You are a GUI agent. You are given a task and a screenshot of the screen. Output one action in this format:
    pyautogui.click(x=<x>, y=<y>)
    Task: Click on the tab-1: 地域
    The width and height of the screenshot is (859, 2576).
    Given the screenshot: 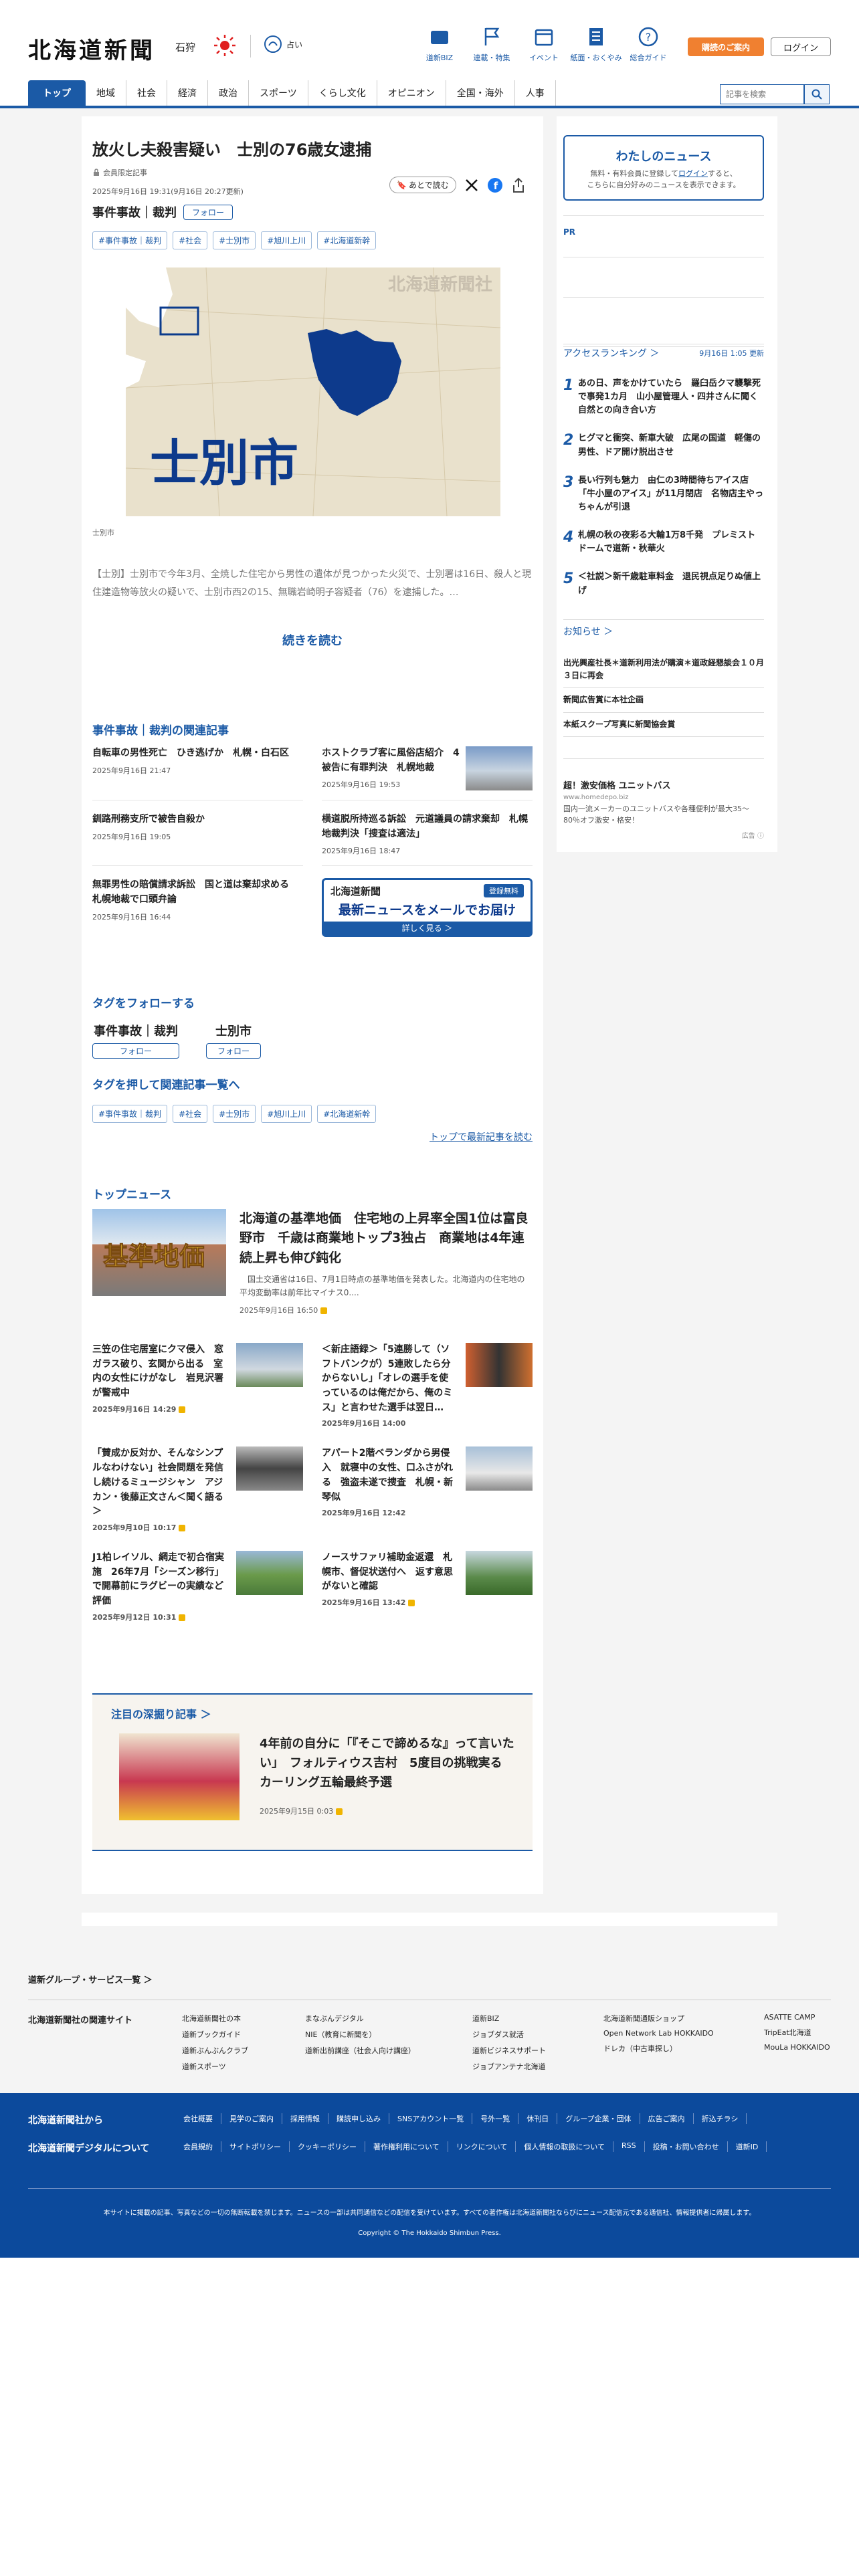 What is the action you would take?
    pyautogui.click(x=106, y=93)
    